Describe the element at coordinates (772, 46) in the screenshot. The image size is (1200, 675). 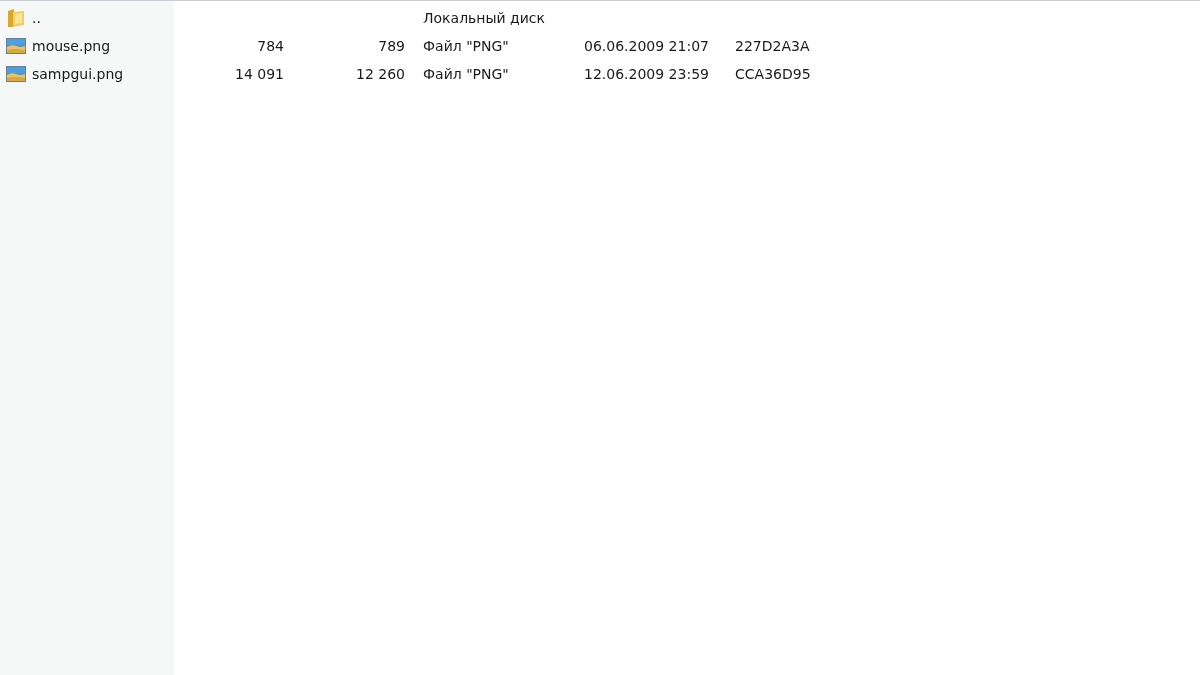
I see `crc-value: 227D2A3A` at that location.